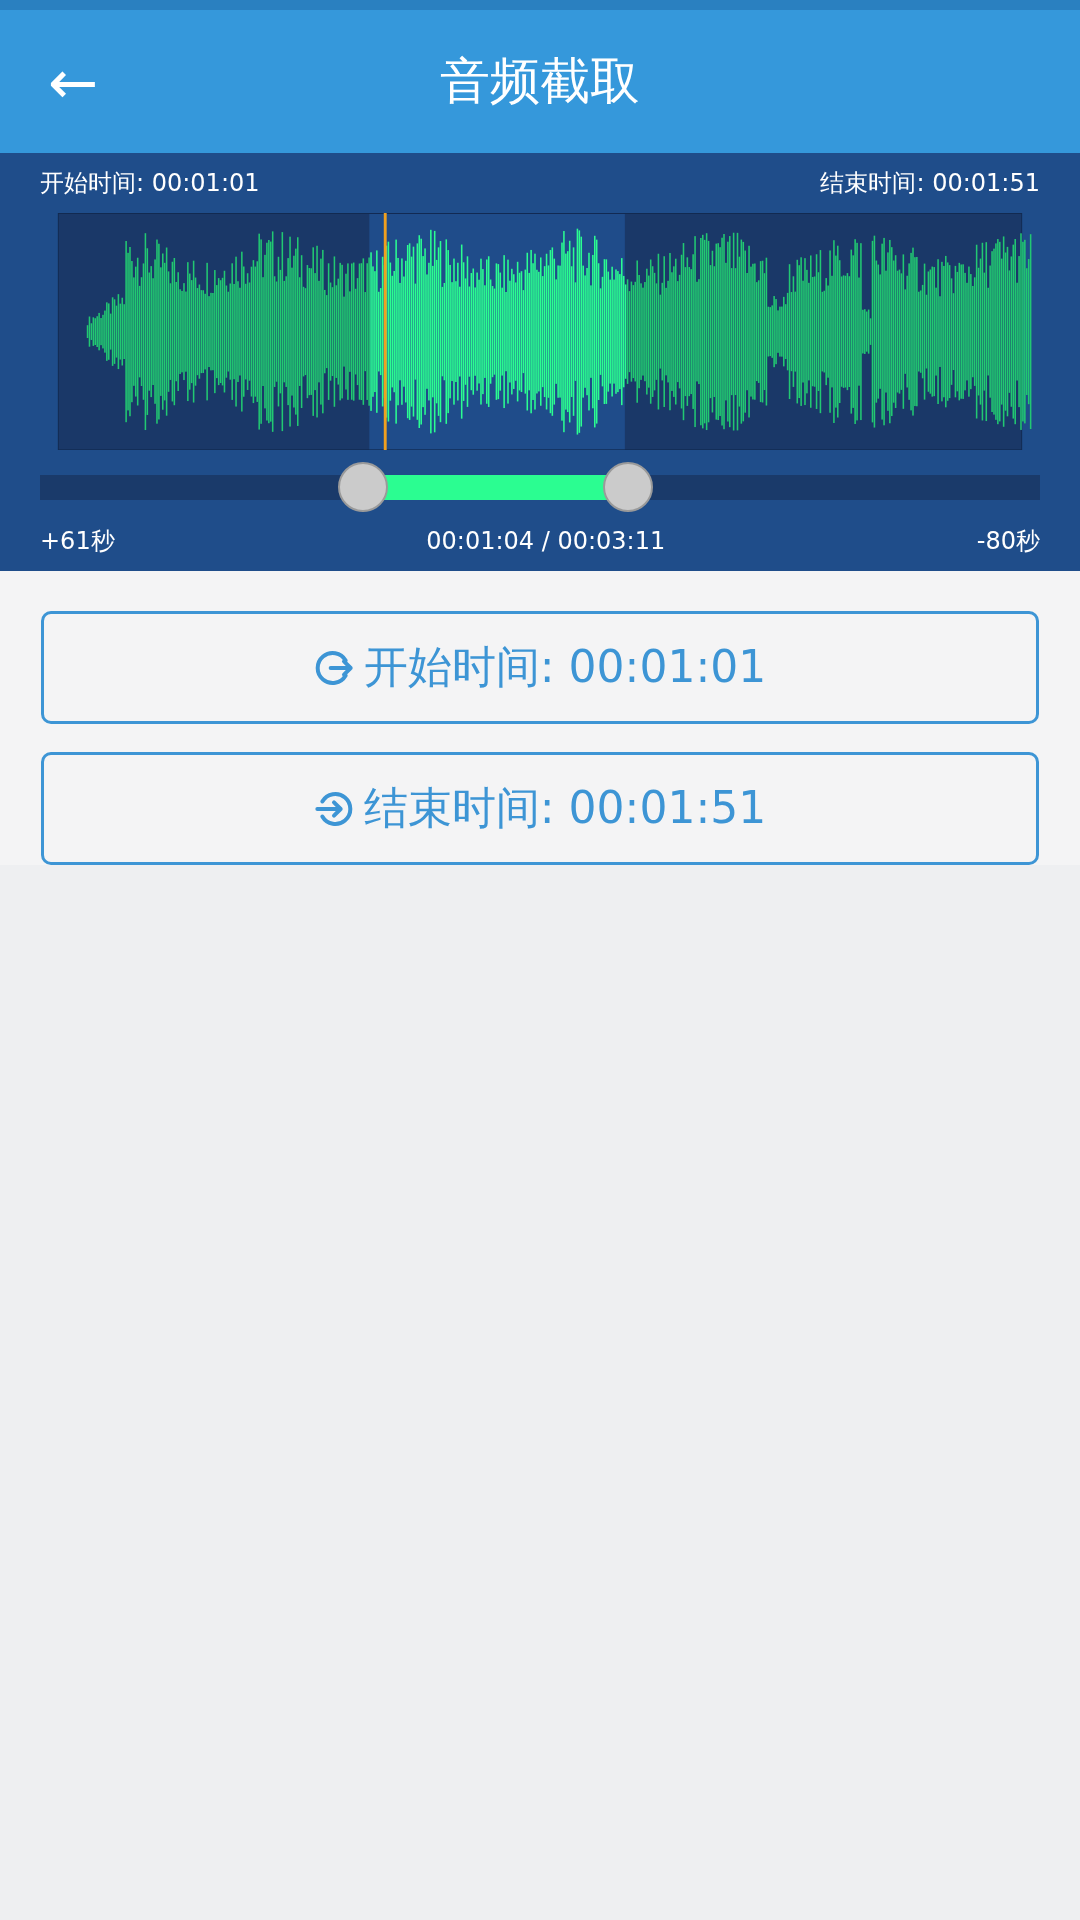  I want to click on set-end-button: 结束时间: 00:01:51, so click(540, 808).